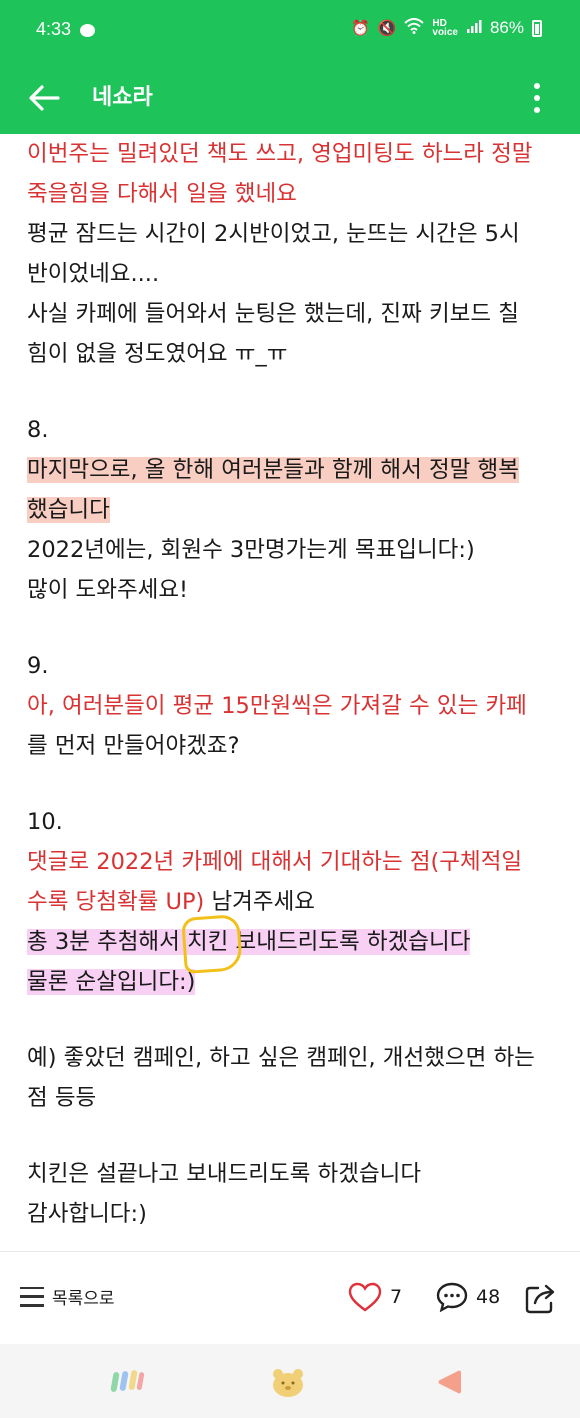 The image size is (580, 1418). I want to click on post-line: 사실 카페에 들어와서 눈팅은 했는데, 진짜 키보드 칠, so click(273, 314).